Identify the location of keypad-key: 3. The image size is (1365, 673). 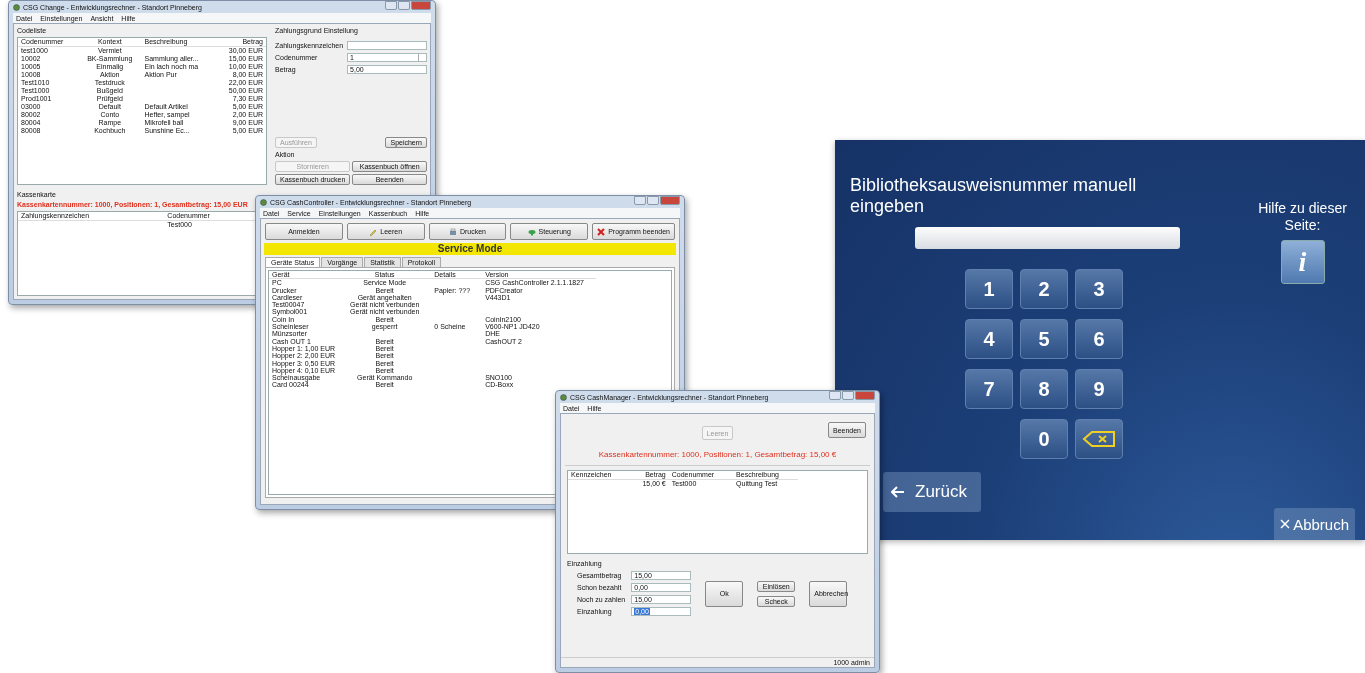
(1099, 289).